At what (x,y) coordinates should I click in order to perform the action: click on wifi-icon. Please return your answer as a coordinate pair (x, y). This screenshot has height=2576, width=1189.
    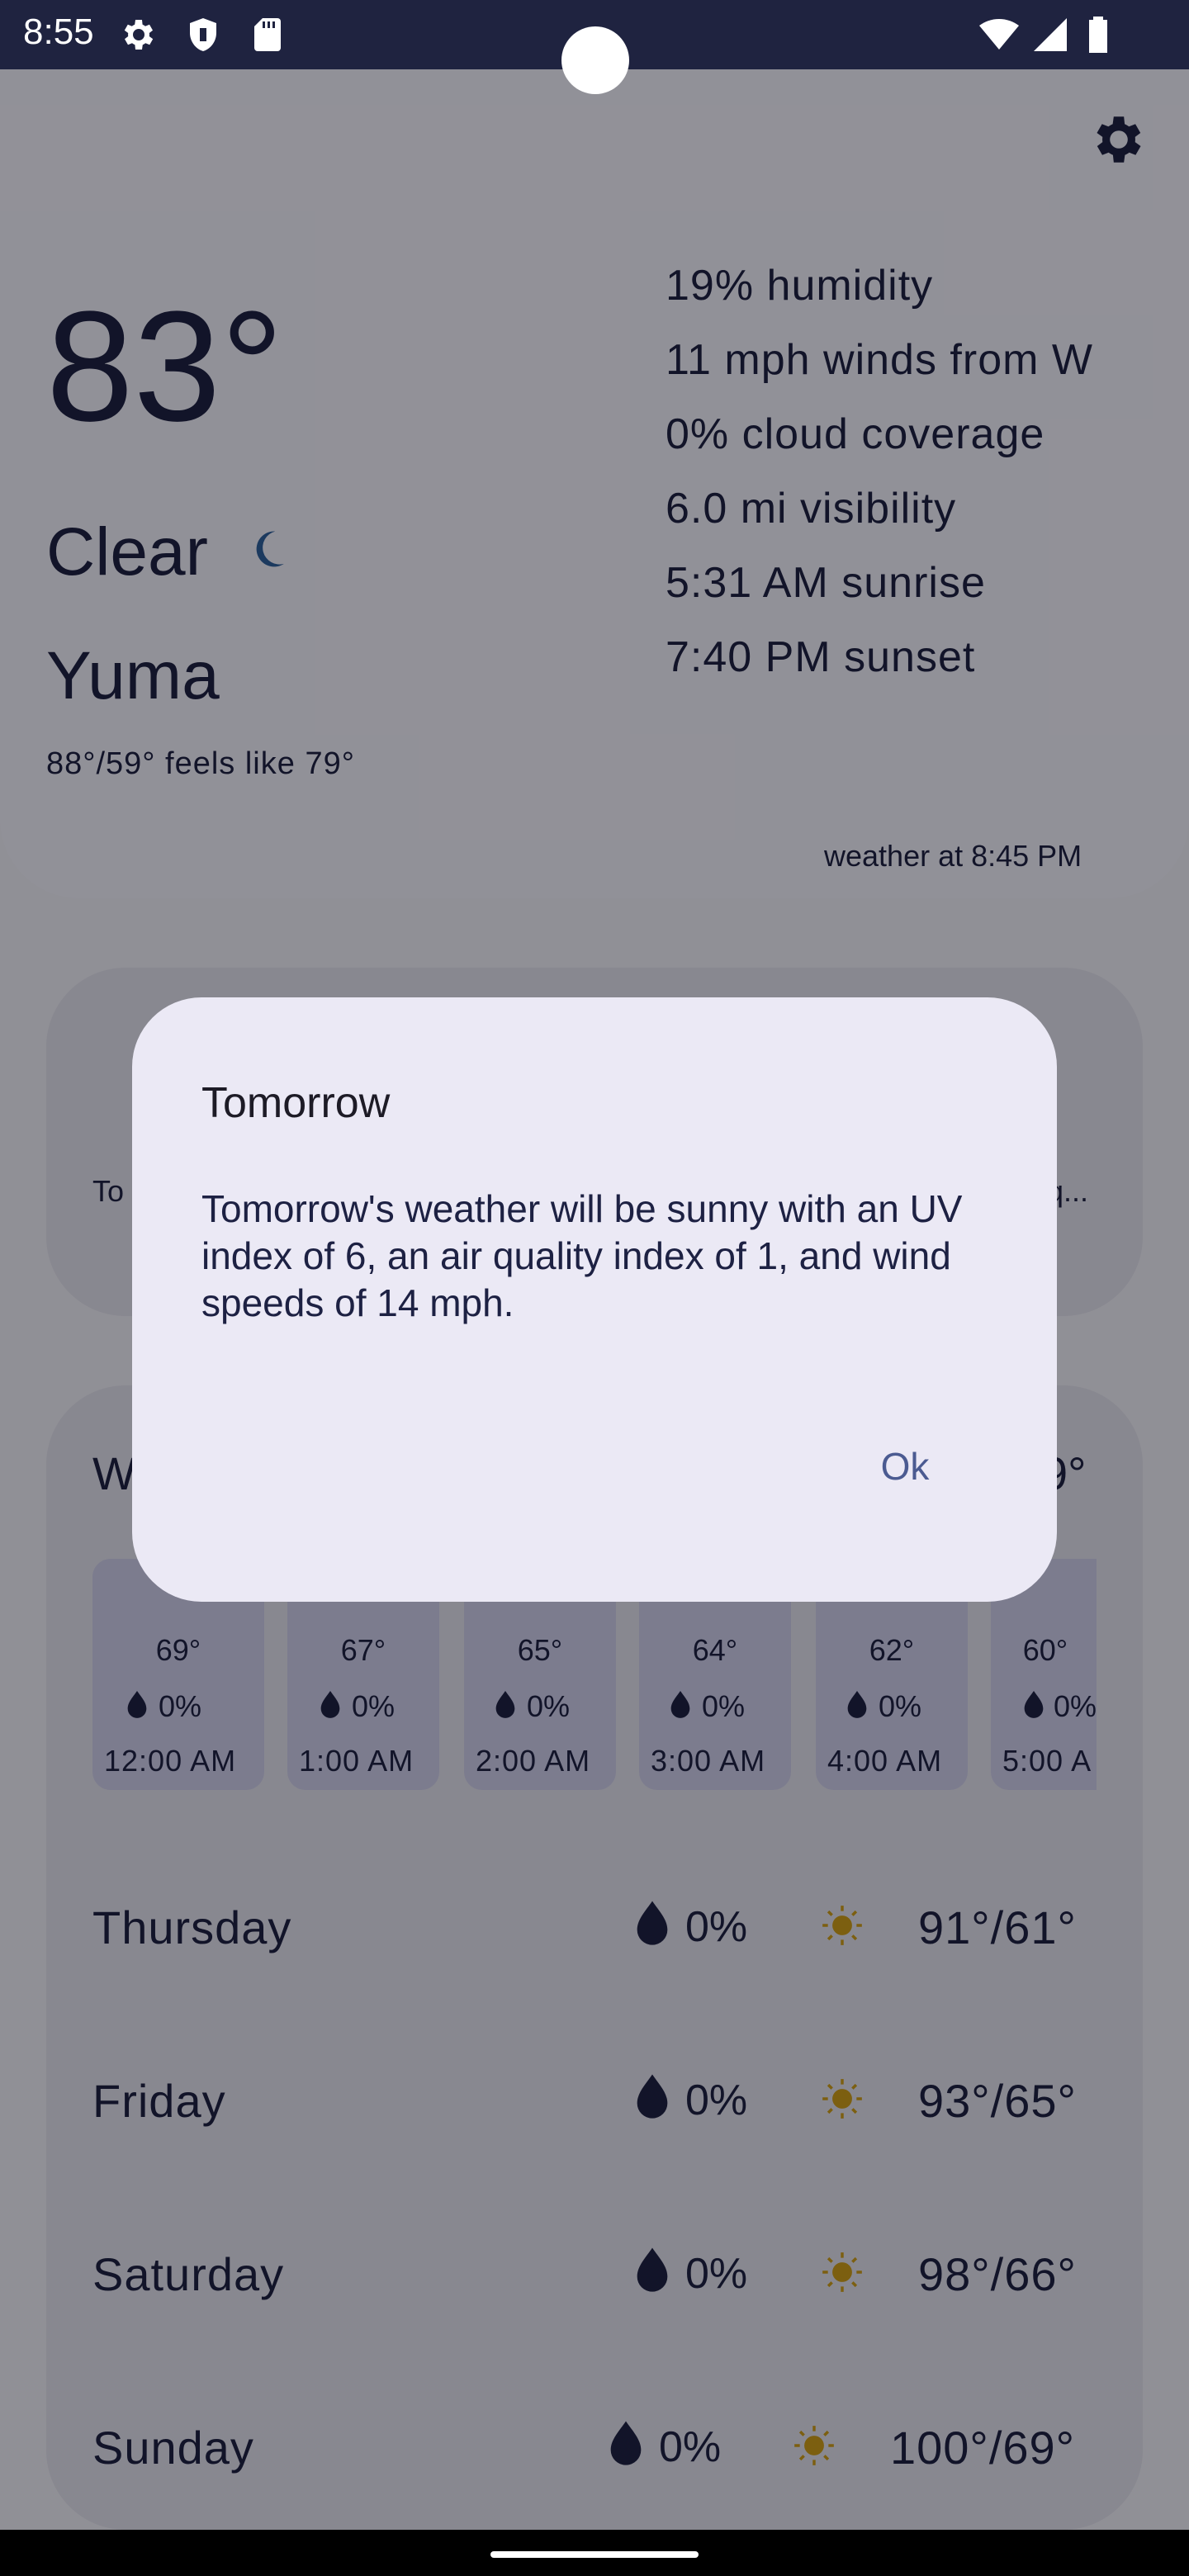
    Looking at the image, I should click on (999, 34).